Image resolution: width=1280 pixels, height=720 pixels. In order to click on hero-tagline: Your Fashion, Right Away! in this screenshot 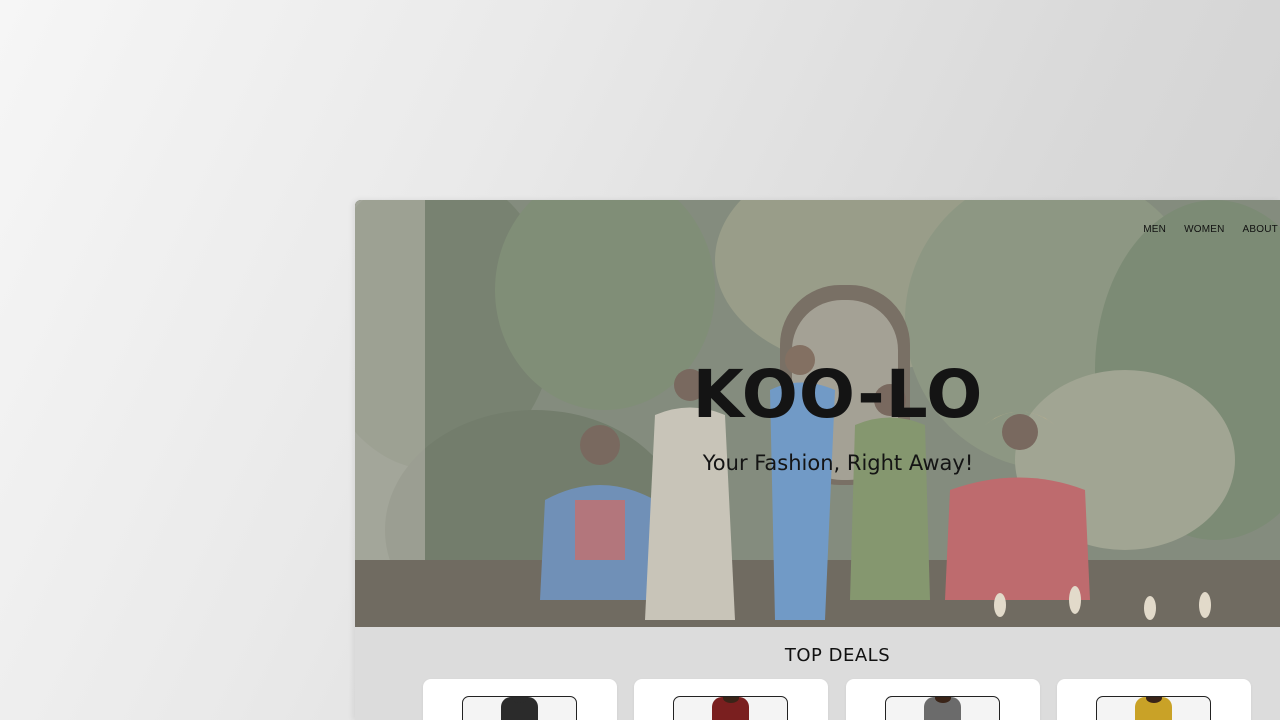, I will do `click(838, 463)`.